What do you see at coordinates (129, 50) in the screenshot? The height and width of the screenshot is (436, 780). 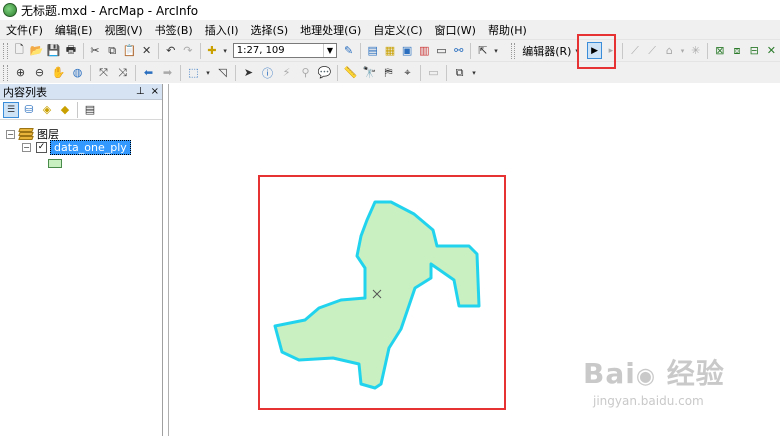 I see `paste-icon: 📋` at bounding box center [129, 50].